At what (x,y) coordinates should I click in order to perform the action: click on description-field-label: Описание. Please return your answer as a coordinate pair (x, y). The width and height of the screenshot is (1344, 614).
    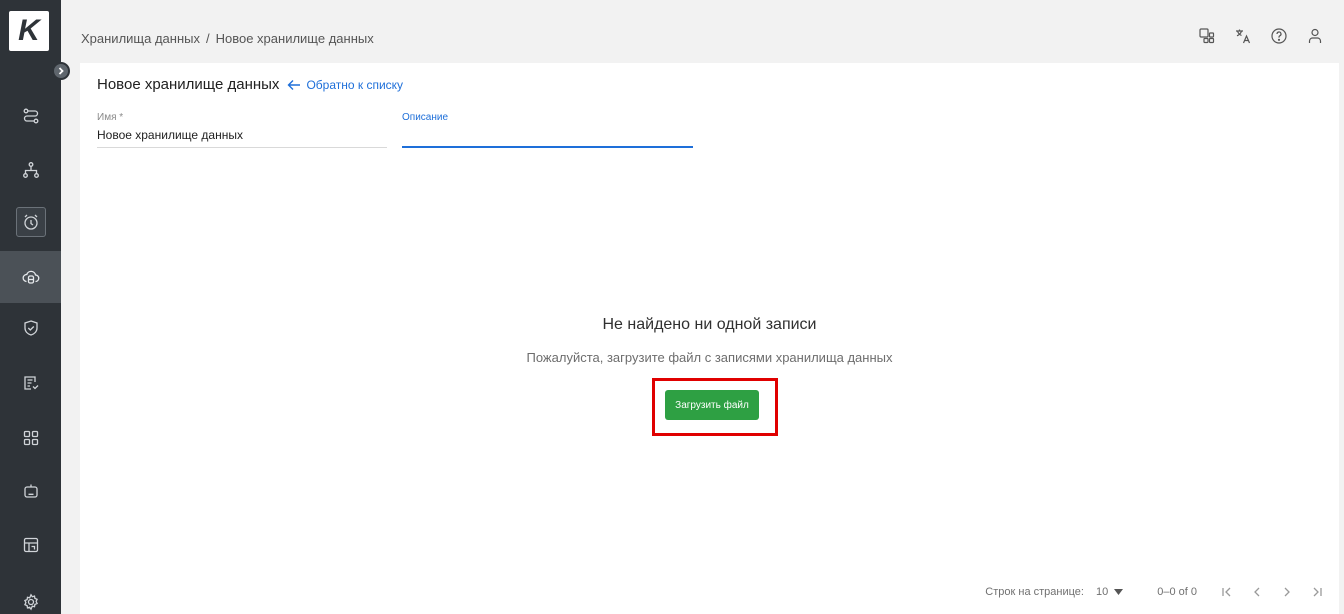
    Looking at the image, I should click on (425, 117).